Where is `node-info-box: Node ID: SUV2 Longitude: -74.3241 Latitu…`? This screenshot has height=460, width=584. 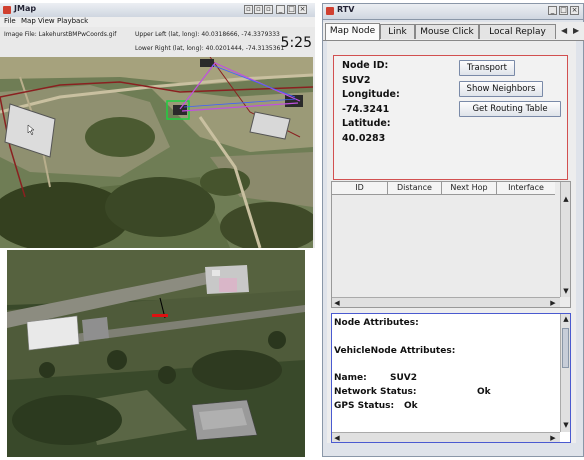 node-info-box: Node ID: SUV2 Longitude: -74.3241 Latitu… is located at coordinates (450, 117).